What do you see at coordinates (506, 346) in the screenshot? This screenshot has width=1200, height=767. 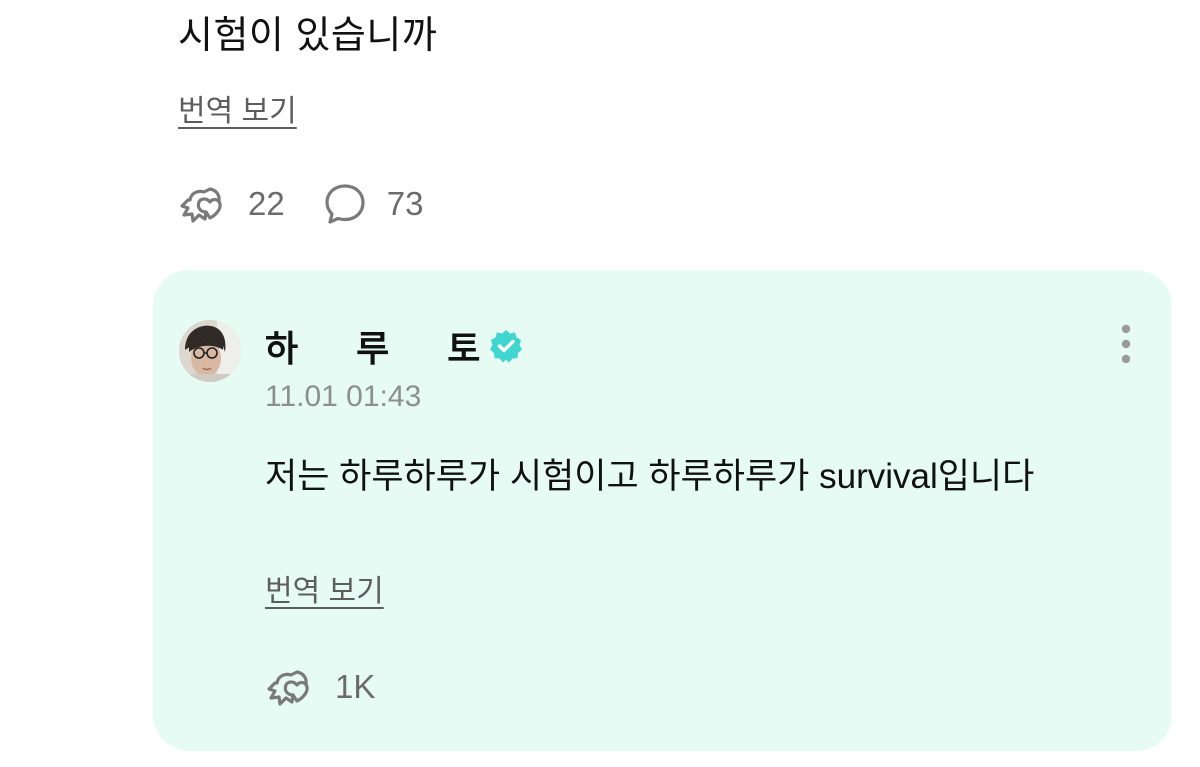 I see `verified-badge-icon` at bounding box center [506, 346].